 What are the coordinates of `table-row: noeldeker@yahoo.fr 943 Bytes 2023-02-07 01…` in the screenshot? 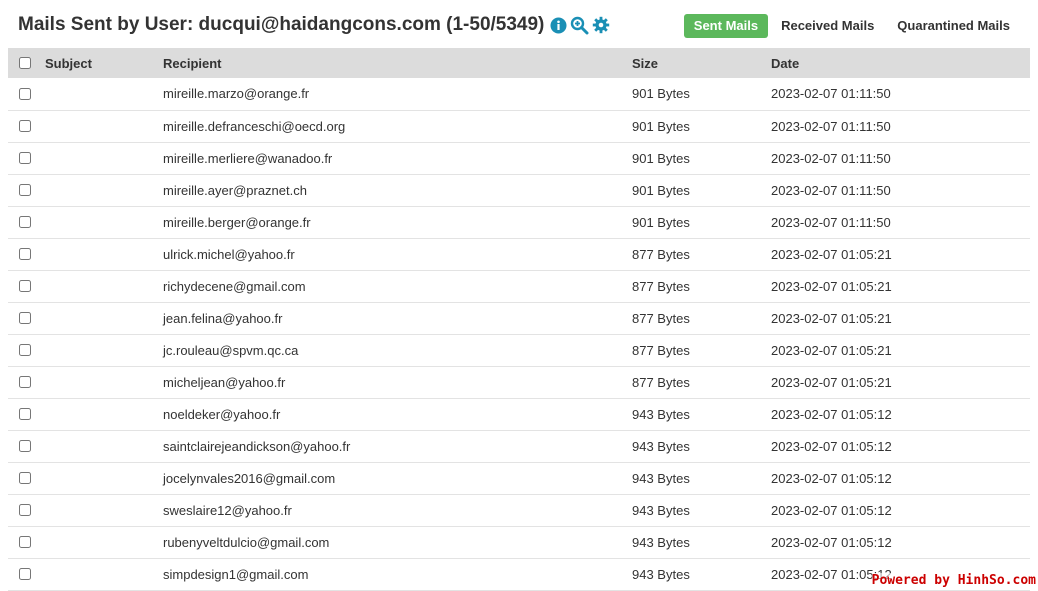 It's located at (519, 414).